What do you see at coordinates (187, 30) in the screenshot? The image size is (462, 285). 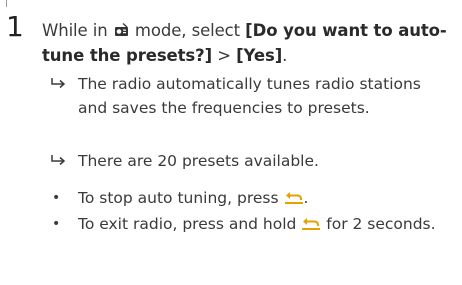 I see `step-text-after-icon: mode, select` at bounding box center [187, 30].